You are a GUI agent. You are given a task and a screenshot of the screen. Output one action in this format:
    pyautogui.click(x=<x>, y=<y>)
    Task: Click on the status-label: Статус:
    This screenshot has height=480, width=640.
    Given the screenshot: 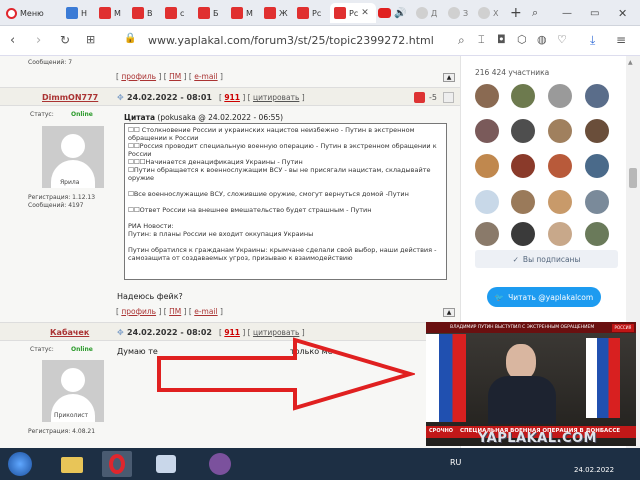 What is the action you would take?
    pyautogui.click(x=42, y=349)
    